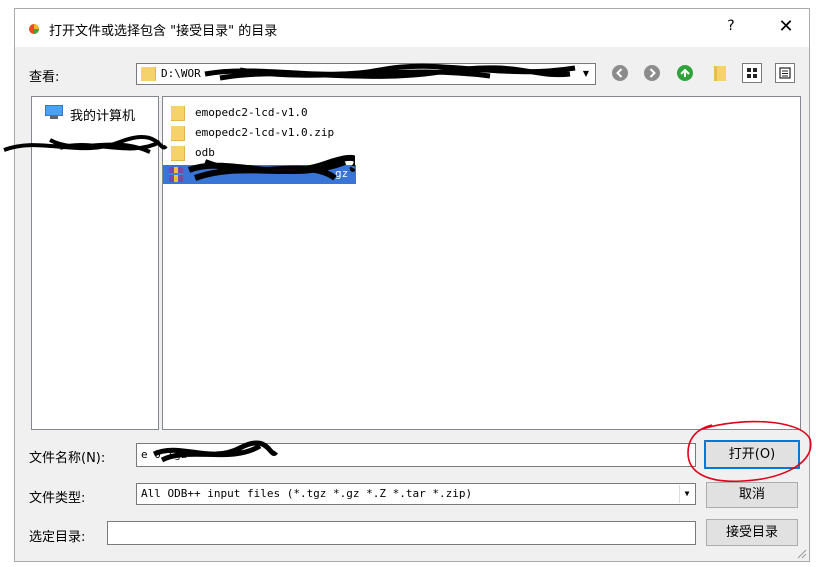 The width and height of the screenshot is (816, 567). I want to click on new-folder-button, so click(720, 73).